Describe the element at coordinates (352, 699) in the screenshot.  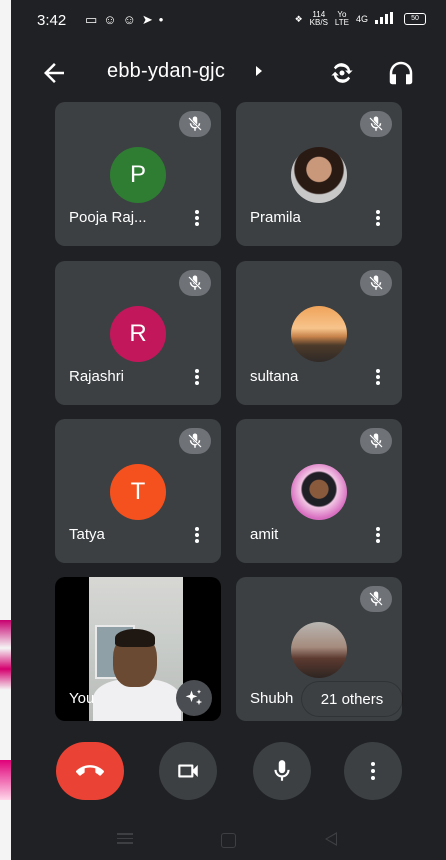
I see `others-count-chip: 21 others` at that location.